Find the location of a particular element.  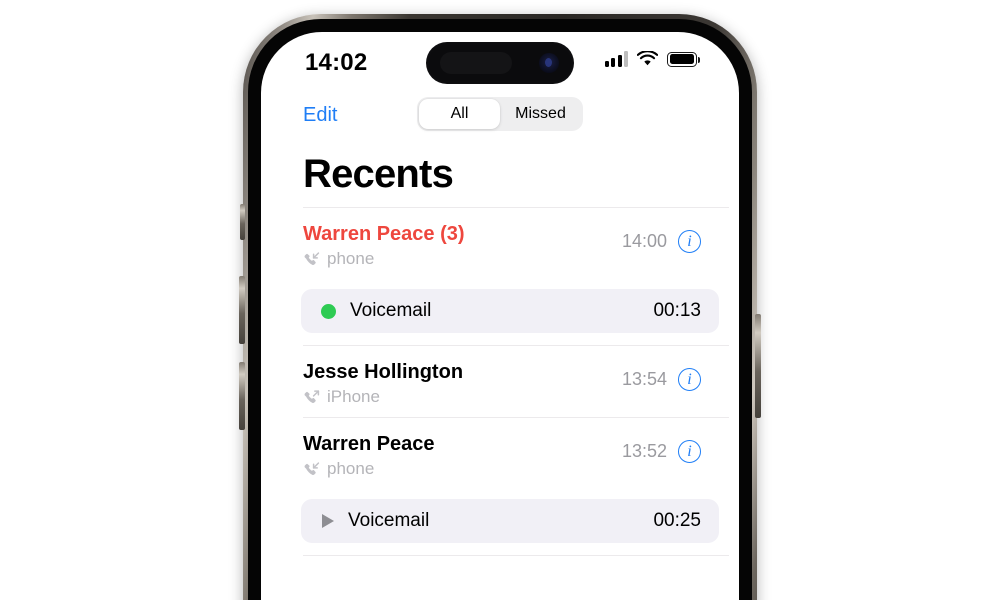

call-time: 13:52 is located at coordinates (644, 451).